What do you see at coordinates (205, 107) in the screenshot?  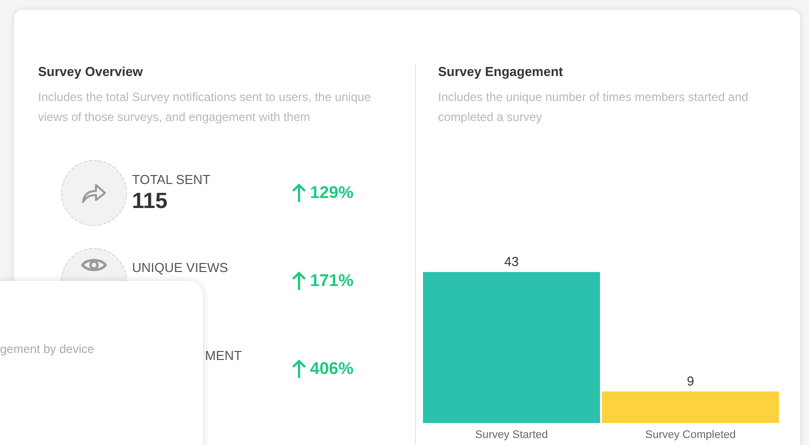 I see `section-description: Includes the total Survey notifications sent to users, the unique views of those surveys, and engagement with them` at bounding box center [205, 107].